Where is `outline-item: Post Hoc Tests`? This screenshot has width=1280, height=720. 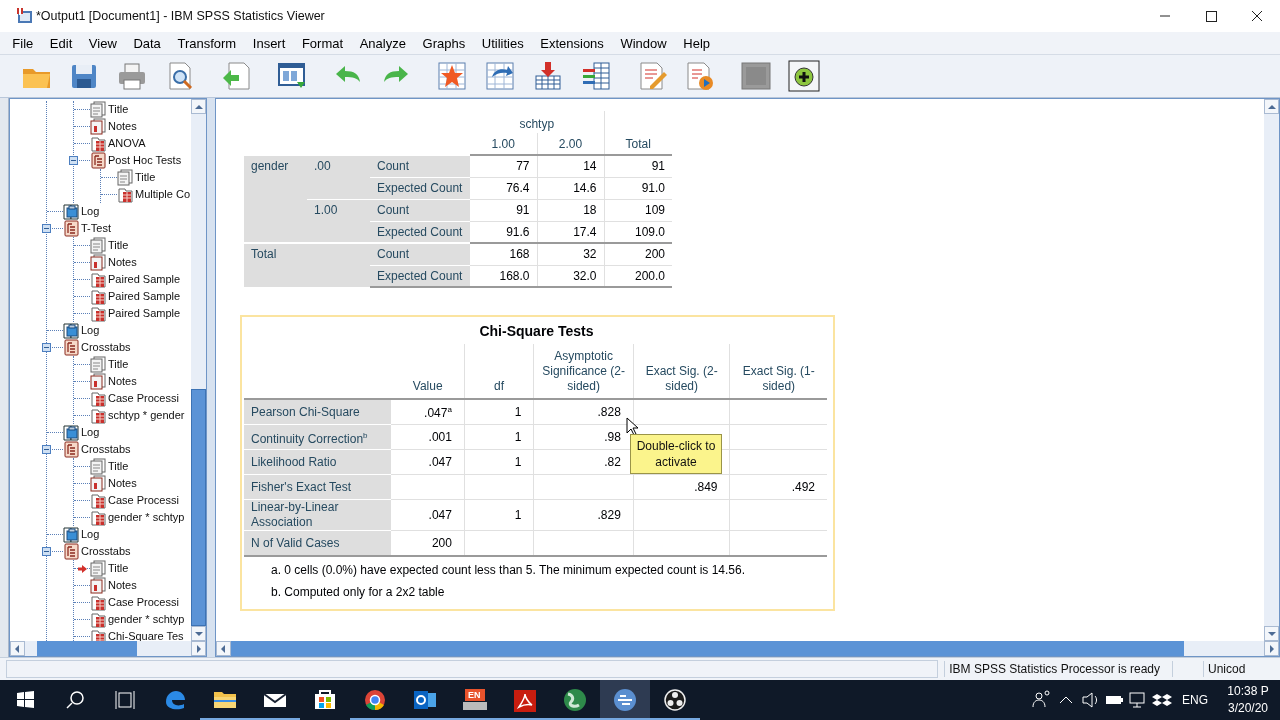 outline-item: Post Hoc Tests is located at coordinates (145, 160).